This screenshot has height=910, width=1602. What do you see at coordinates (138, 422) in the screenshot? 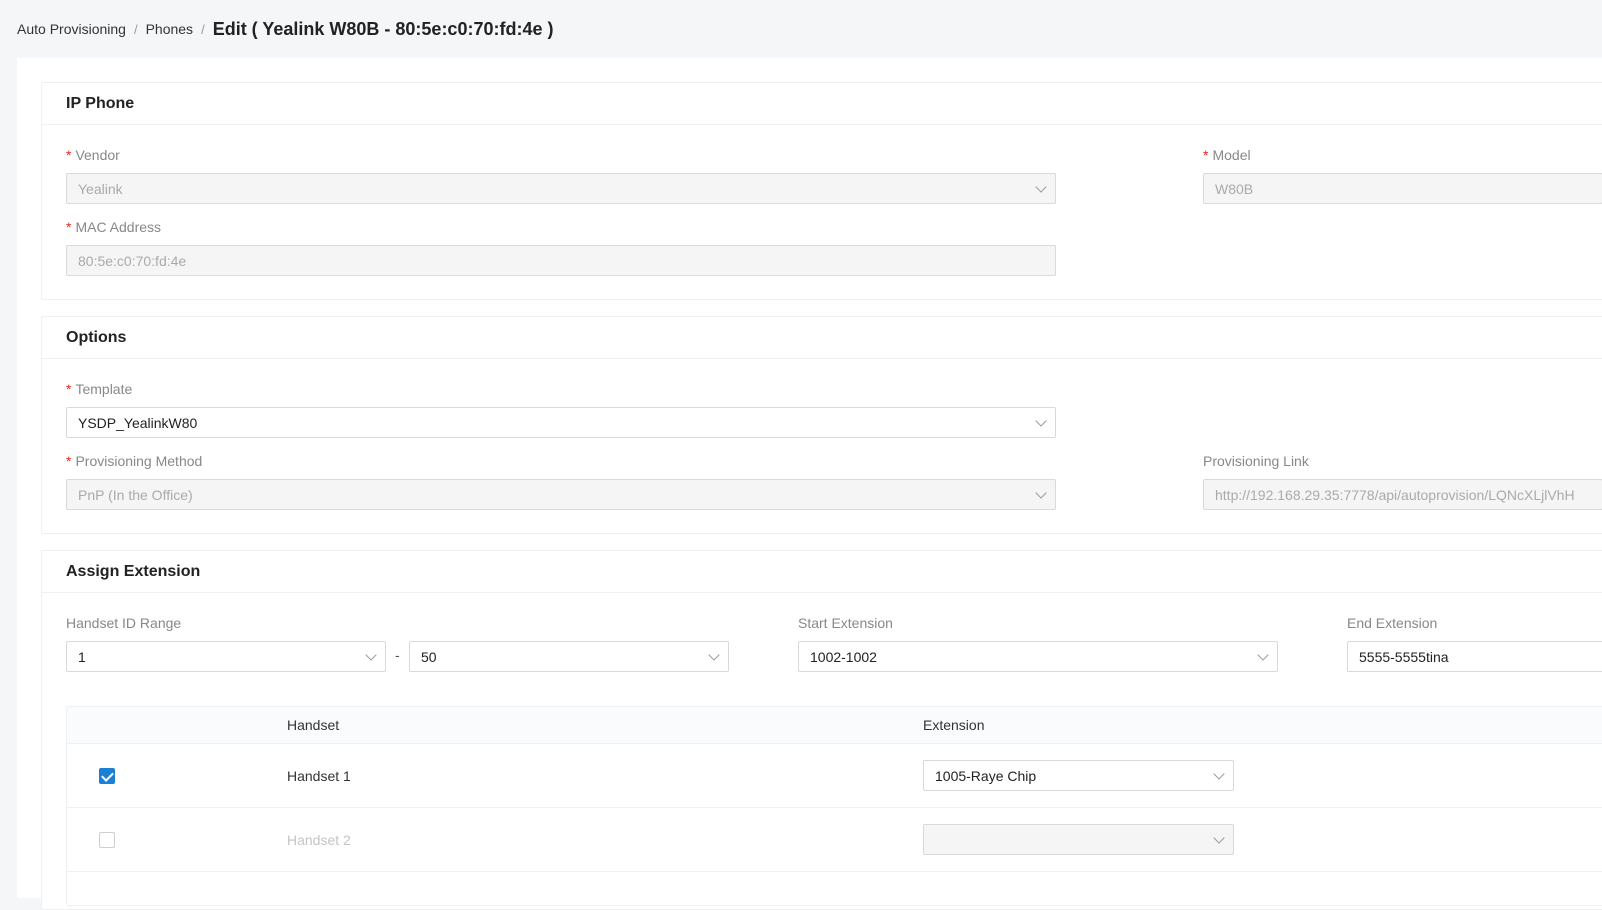
I see `template-value: YSDP_YealinkW80` at bounding box center [138, 422].